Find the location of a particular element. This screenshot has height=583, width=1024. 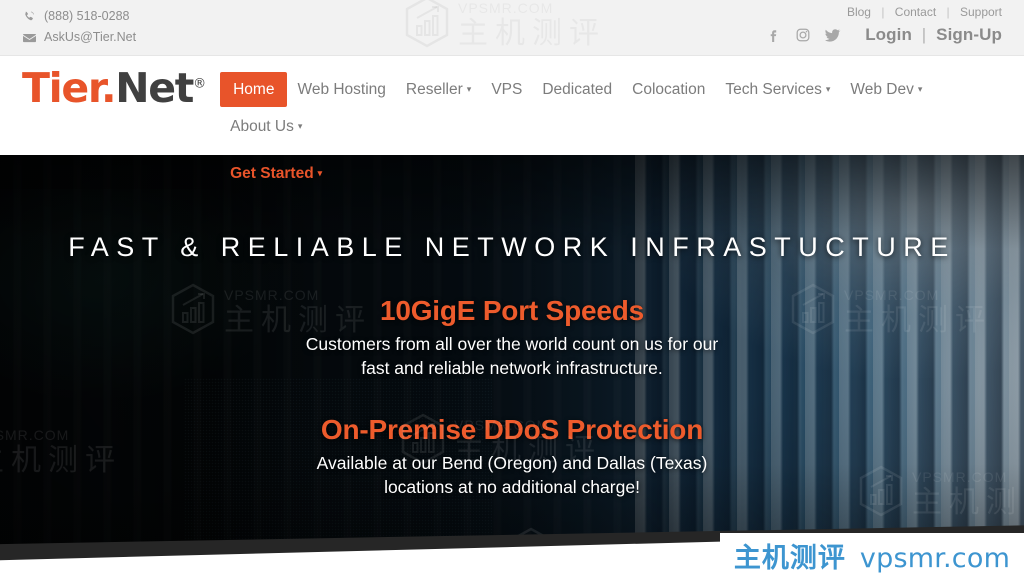

instagram-icon is located at coordinates (803, 35).